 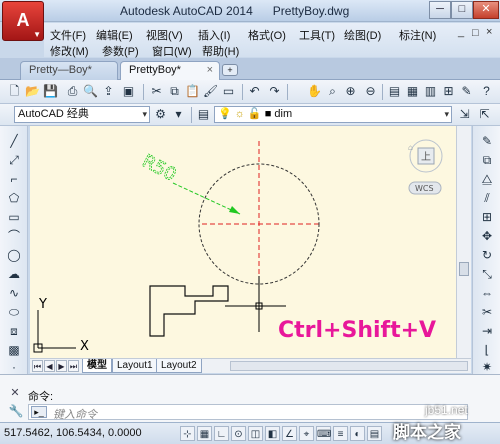 I want to click on cut-icon: ✂, so click(x=156, y=91).